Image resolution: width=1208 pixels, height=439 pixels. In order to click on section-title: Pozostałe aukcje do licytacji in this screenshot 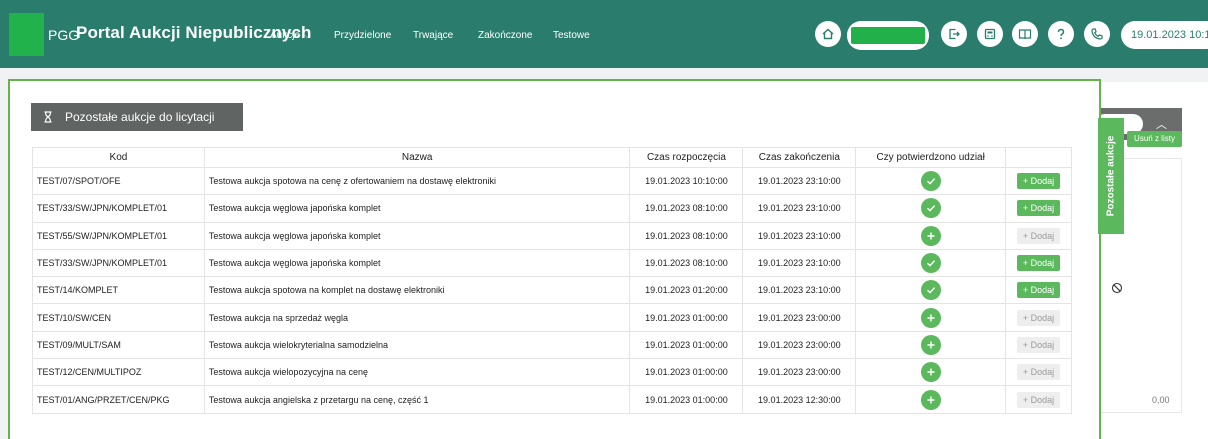, I will do `click(140, 117)`.